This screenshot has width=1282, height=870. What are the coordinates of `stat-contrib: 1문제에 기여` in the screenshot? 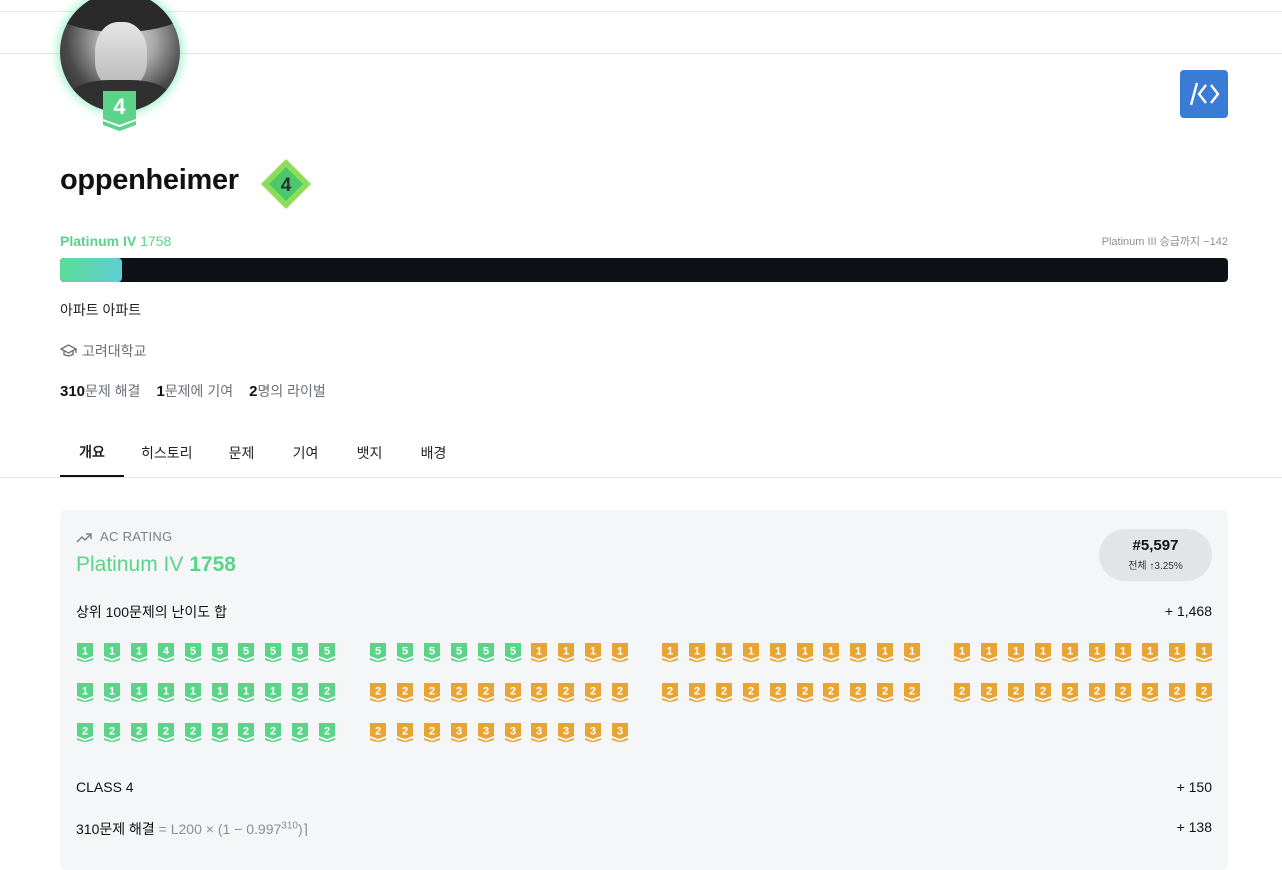 It's located at (194, 391).